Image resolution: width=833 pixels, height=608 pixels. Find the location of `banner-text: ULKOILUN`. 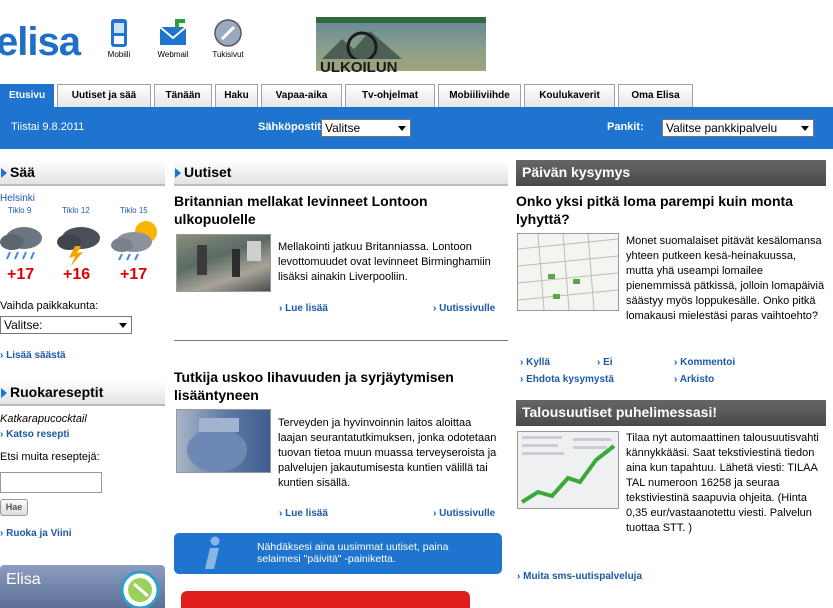

banner-text: ULKOILUN is located at coordinates (359, 67).